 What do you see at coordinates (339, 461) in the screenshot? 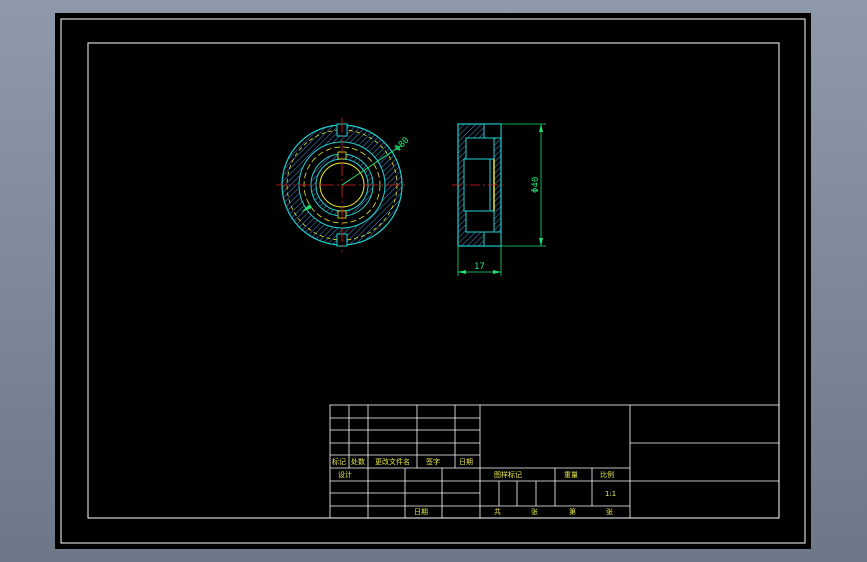
I see `rev-header-mark: 标记` at bounding box center [339, 461].